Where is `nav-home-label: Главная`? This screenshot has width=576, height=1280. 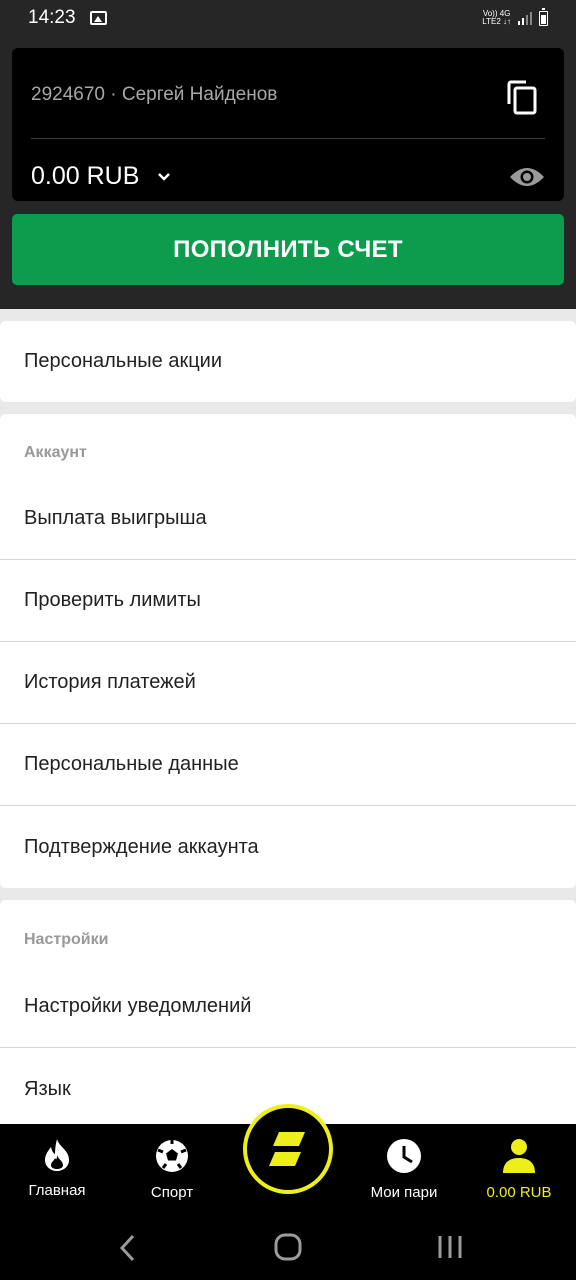 nav-home-label: Главная is located at coordinates (57, 1190).